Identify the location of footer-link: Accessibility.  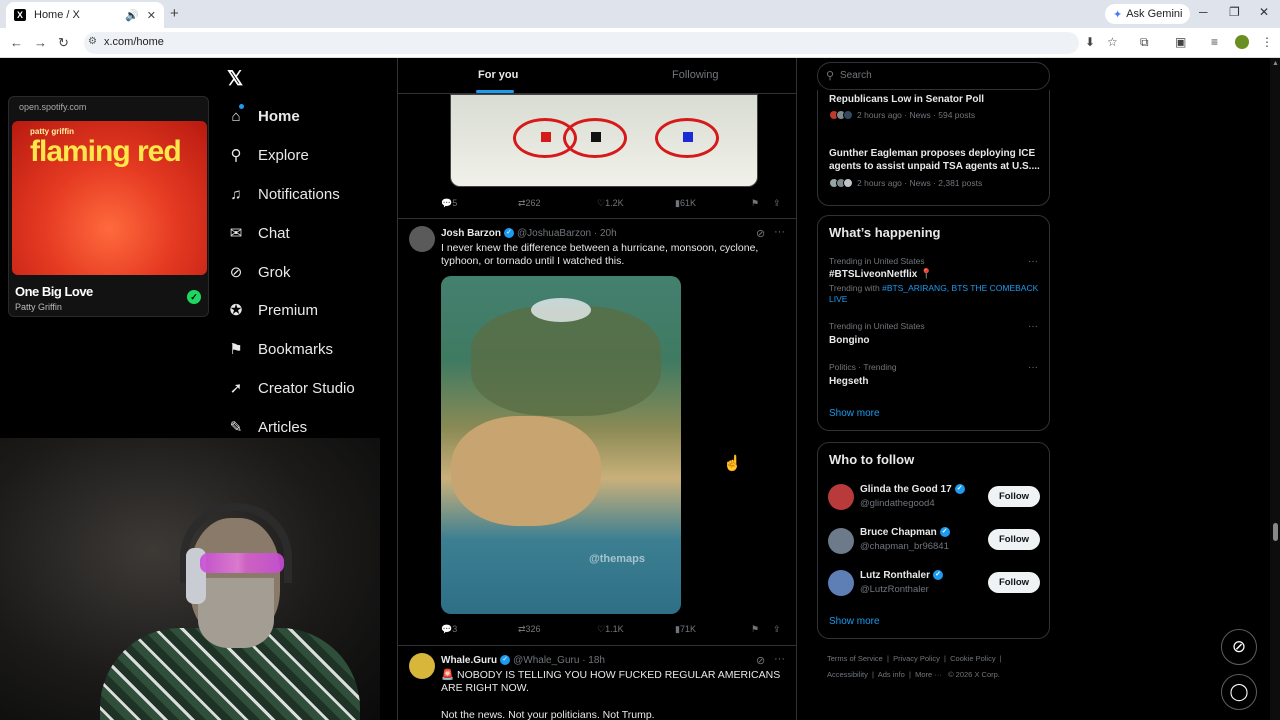
(847, 674).